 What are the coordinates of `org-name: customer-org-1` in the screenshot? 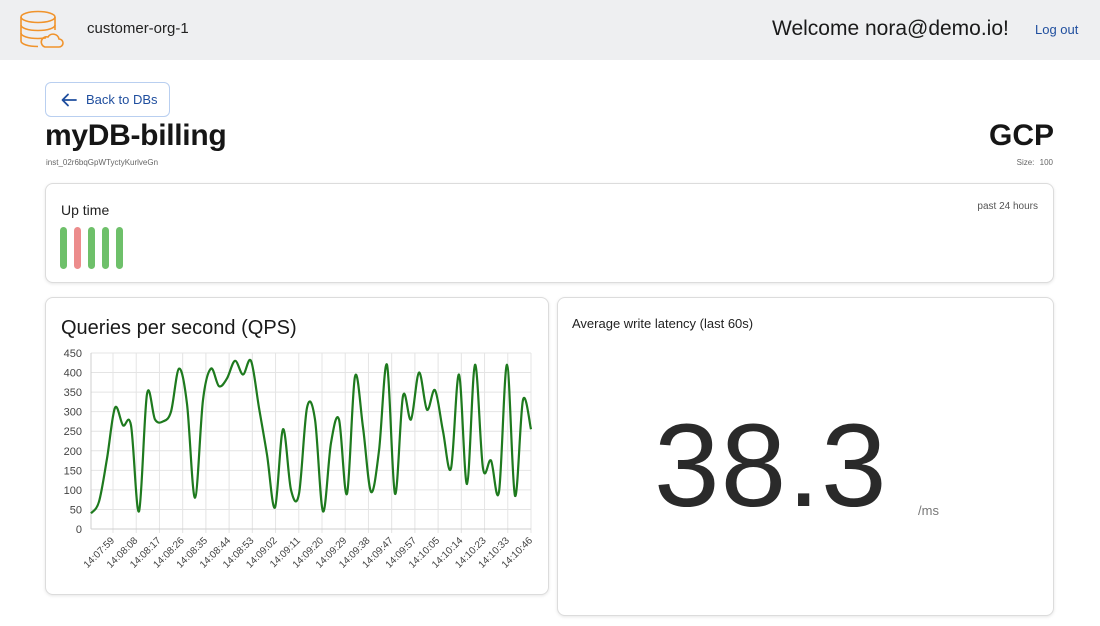 It's located at (138, 28).